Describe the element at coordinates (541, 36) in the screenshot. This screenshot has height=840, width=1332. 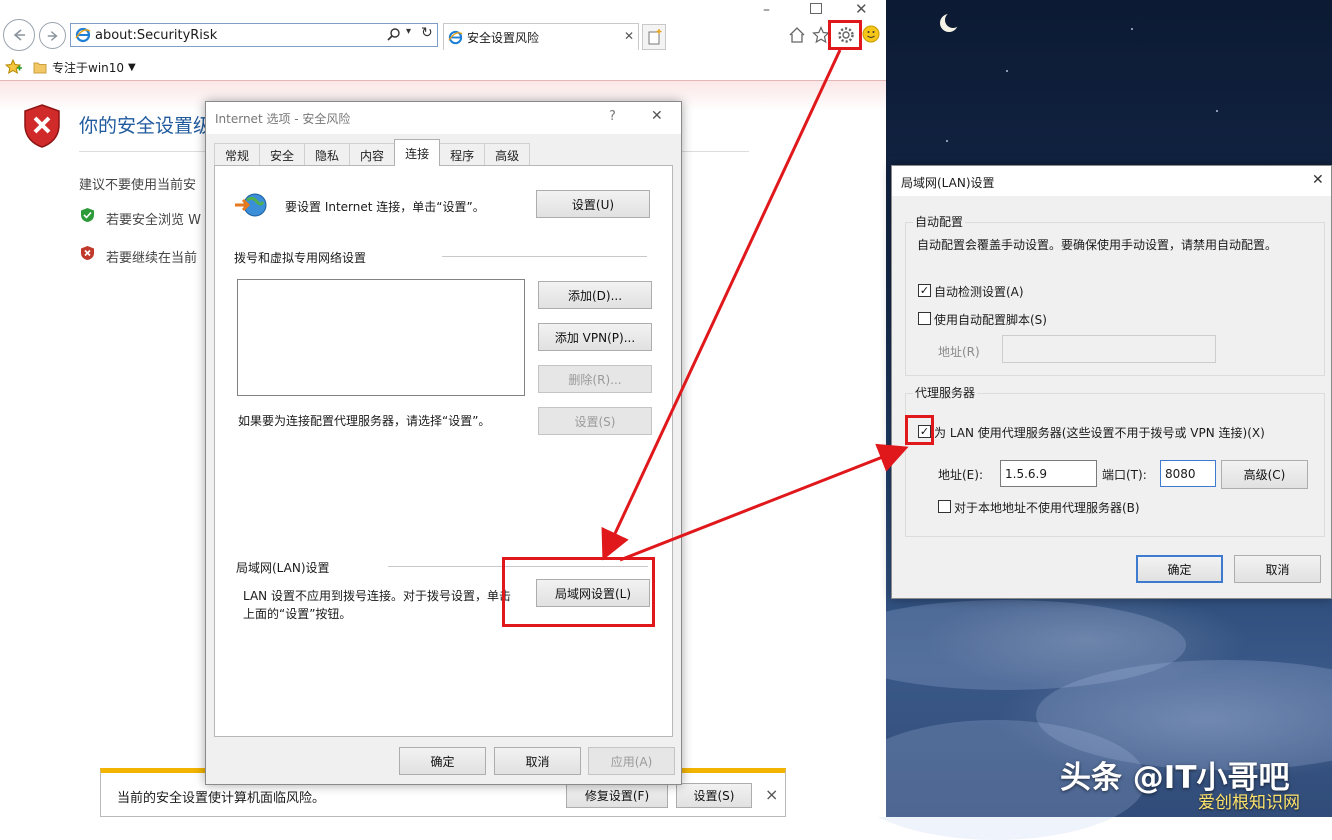
I see `tab-security-risk: 安全设置风险 ✕` at that location.